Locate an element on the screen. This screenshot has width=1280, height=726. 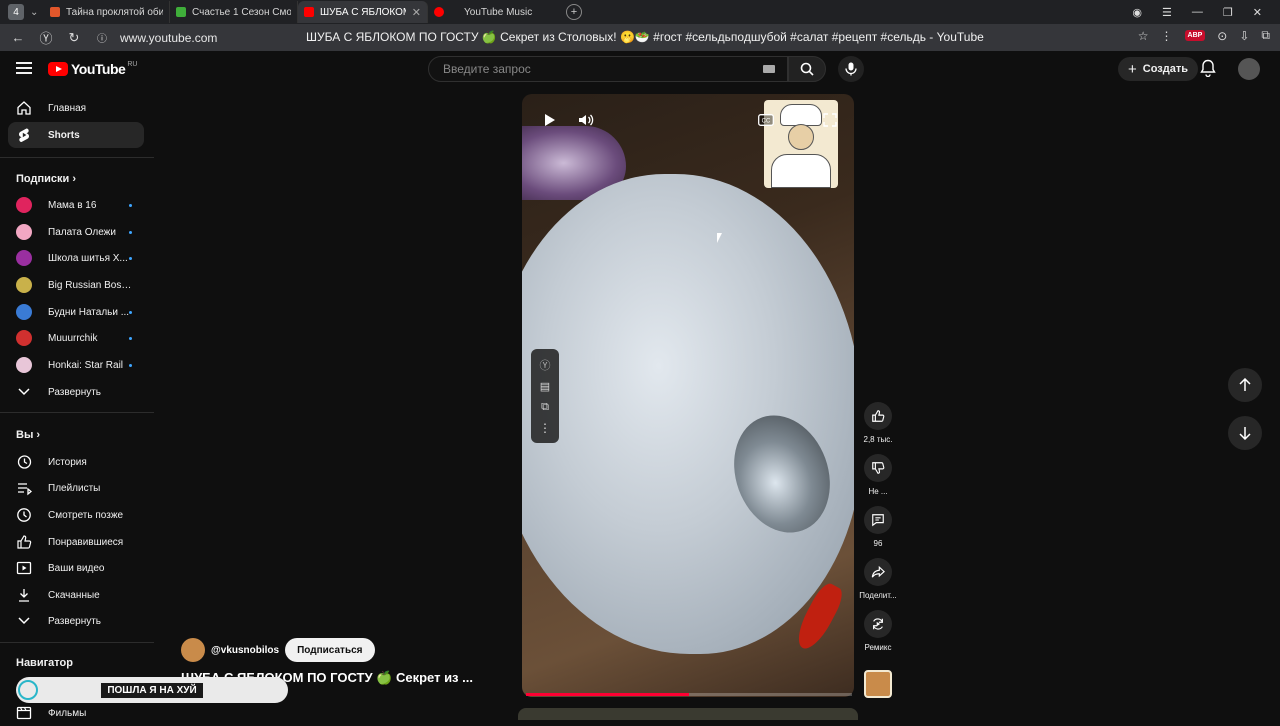
remix-button is located at coordinates (878, 624).